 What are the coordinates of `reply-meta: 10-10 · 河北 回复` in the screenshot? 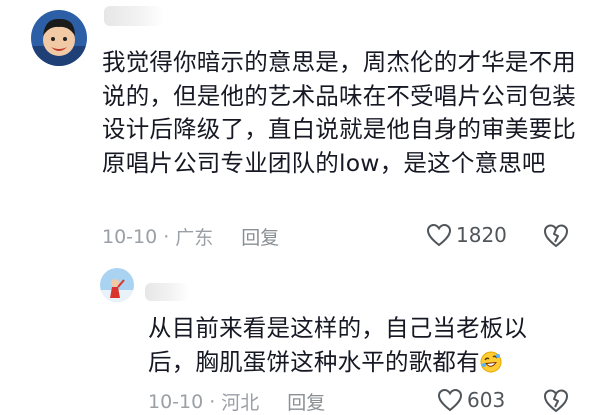 It's located at (236, 401).